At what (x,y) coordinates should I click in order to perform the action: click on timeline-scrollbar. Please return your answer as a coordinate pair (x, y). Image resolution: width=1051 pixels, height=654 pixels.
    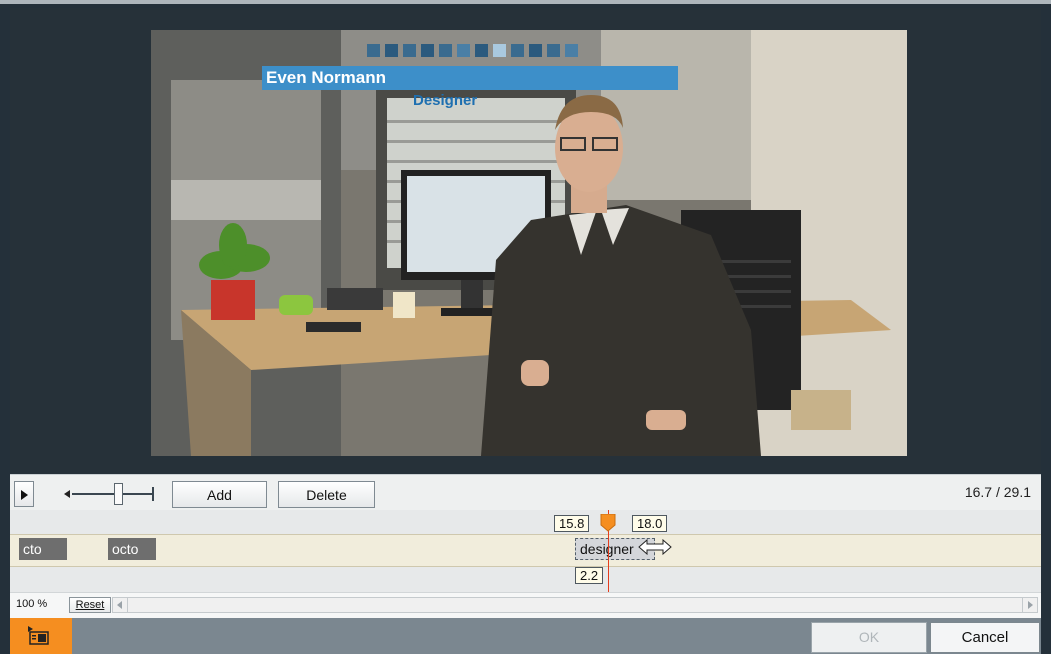
    Looking at the image, I should click on (575, 605).